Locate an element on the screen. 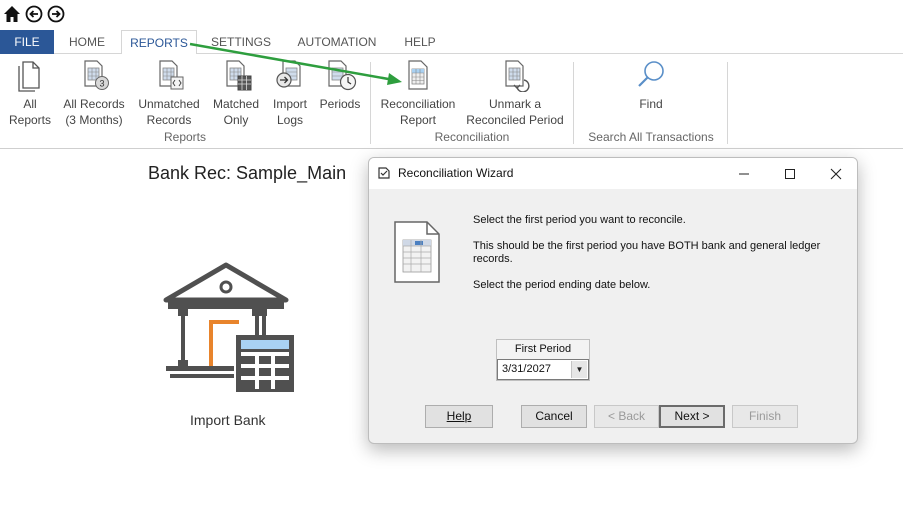 The height and width of the screenshot is (519, 903). unmatched-records-button: Unmatched Records is located at coordinates (169, 93).